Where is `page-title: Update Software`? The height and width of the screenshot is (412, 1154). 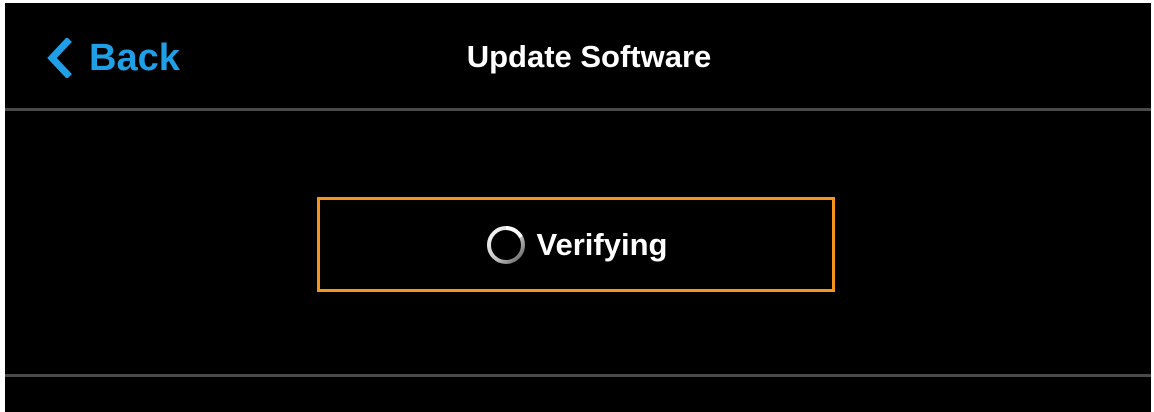
page-title: Update Software is located at coordinates (589, 56).